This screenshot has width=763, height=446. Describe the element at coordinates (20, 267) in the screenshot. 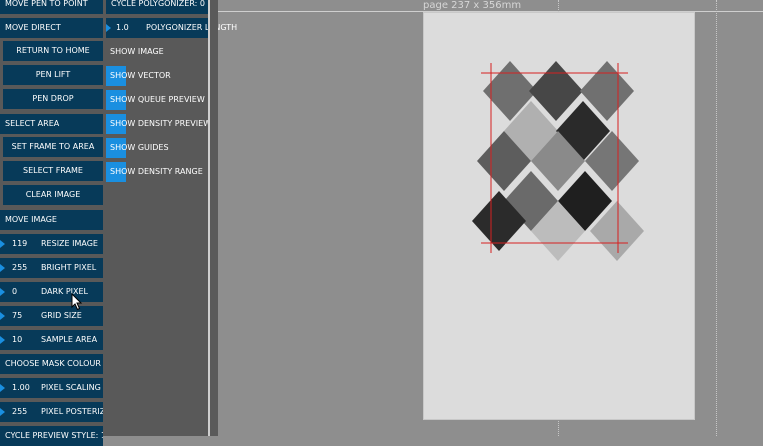

I see `bright-pixel-value: 255` at that location.